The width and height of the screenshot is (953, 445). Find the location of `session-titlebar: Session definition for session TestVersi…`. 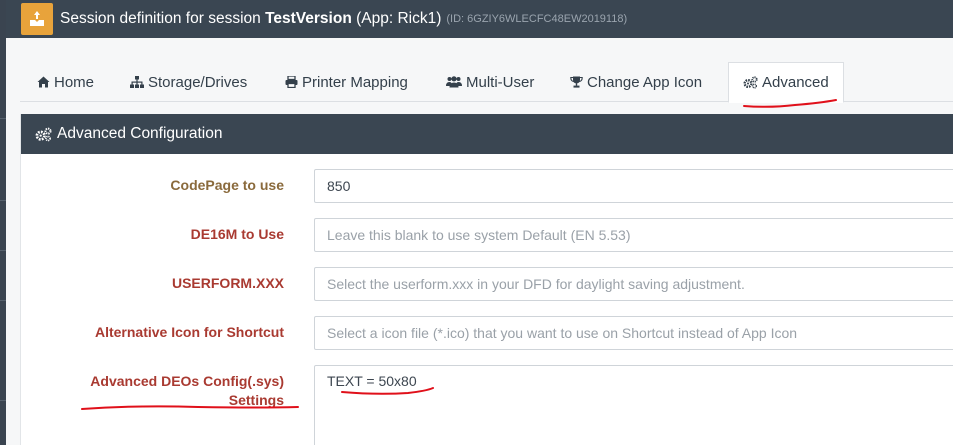

session-titlebar: Session definition for session TestVersi… is located at coordinates (479, 19).